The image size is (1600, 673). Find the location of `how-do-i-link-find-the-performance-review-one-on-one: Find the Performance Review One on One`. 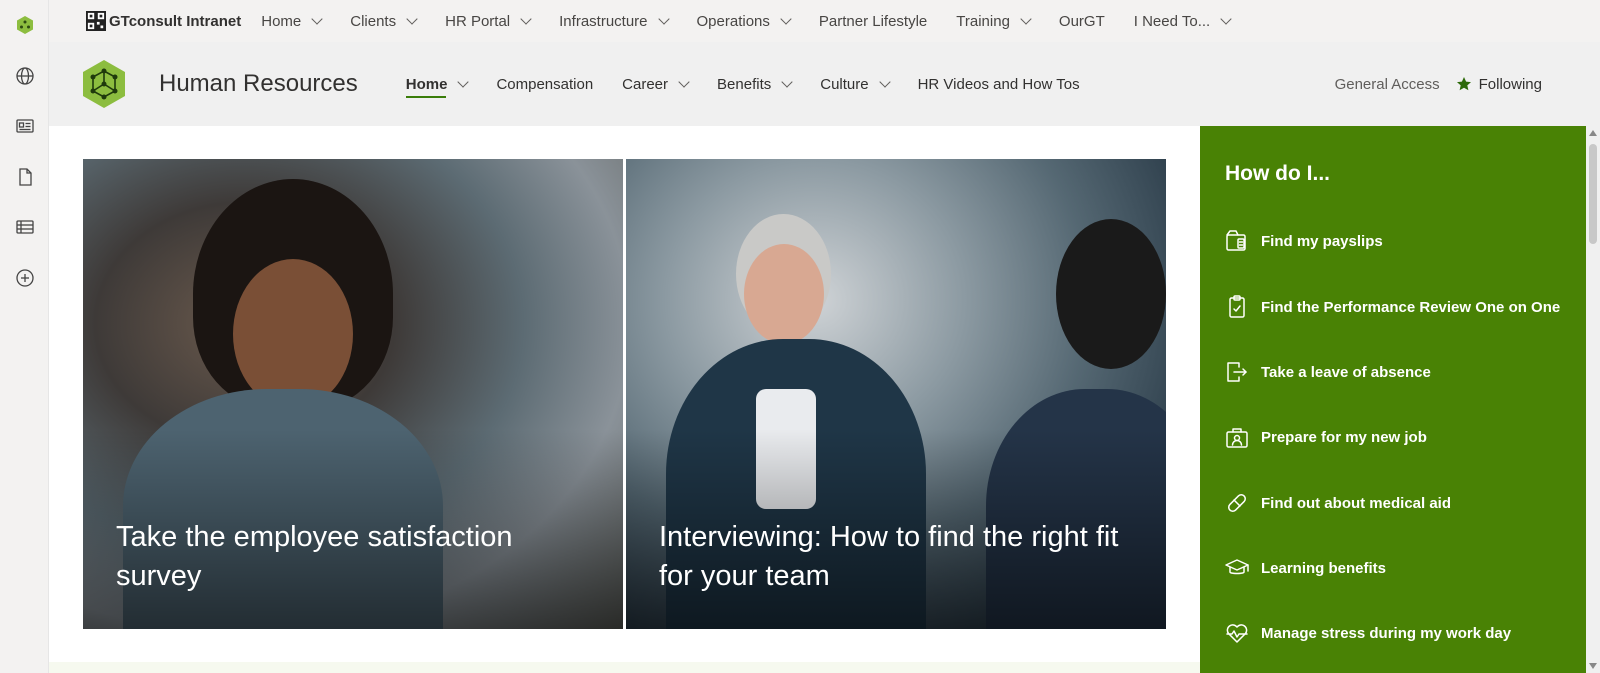

how-do-i-link-find-the-performance-review-one-on-one: Find the Performance Review One on One is located at coordinates (1392, 307).